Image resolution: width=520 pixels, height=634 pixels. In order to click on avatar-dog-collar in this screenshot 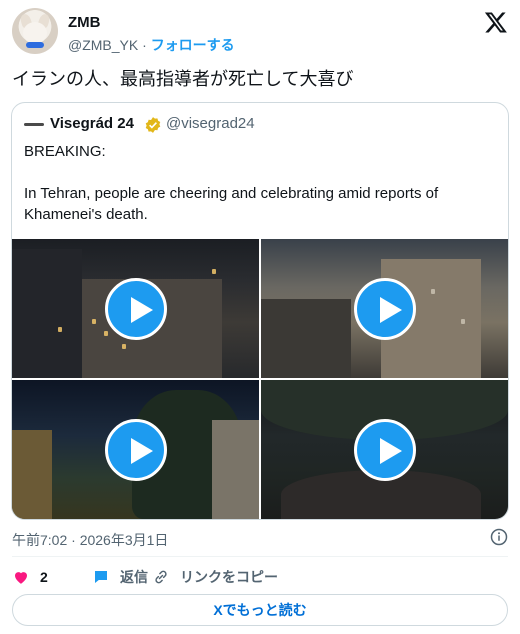, I will do `click(35, 45)`.